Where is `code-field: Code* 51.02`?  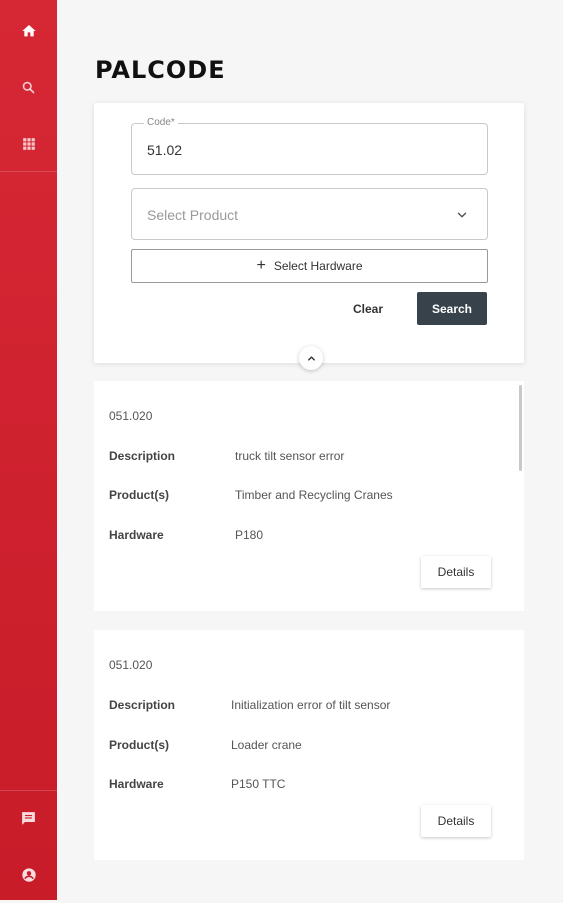
code-field: Code* 51.02 is located at coordinates (309, 146).